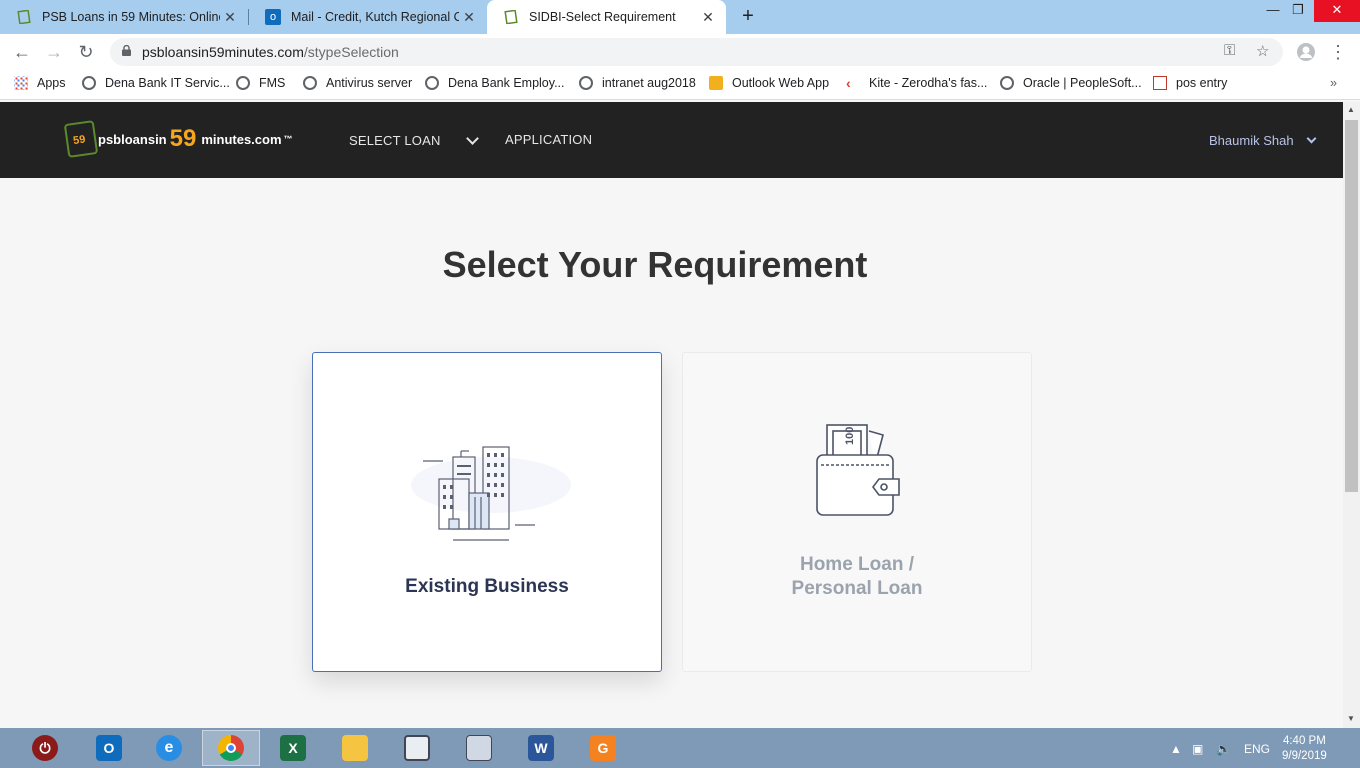 The height and width of the screenshot is (768, 1360). I want to click on close-window-icon: ✕, so click(1337, 11).